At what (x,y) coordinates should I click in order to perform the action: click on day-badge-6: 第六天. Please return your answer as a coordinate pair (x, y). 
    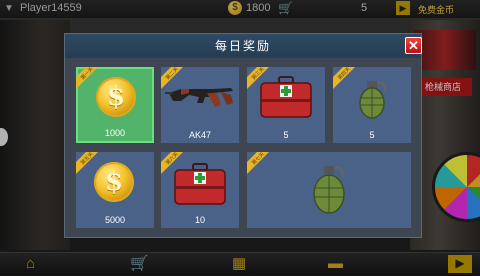
    Looking at the image, I should click on (174, 165).